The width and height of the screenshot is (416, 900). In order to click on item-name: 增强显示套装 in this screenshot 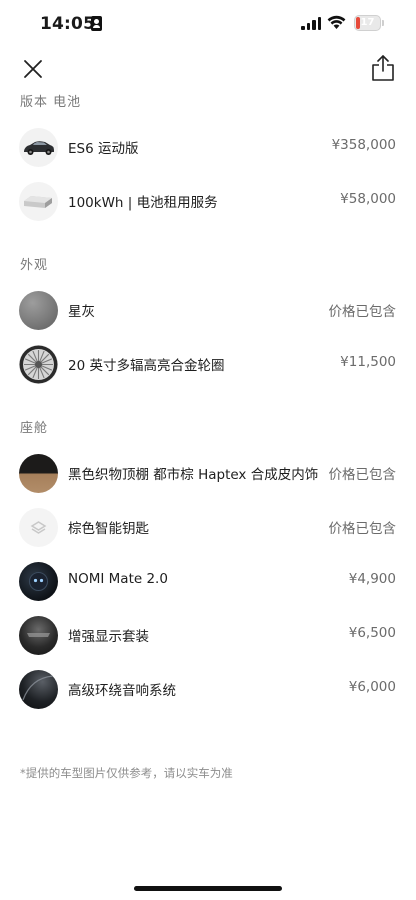, I will do `click(108, 637)`.